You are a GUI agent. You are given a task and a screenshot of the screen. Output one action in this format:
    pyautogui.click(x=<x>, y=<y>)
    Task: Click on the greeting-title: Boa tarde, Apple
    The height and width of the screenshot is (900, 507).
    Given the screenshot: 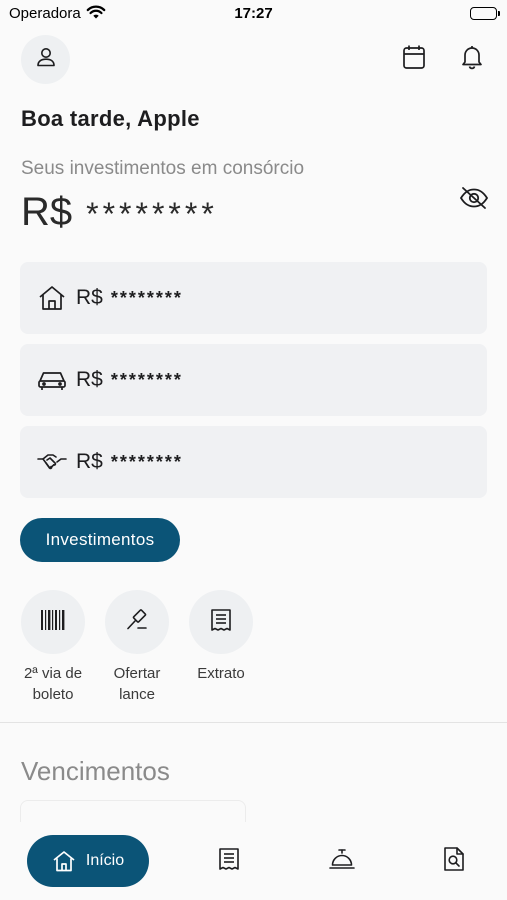 What is the action you would take?
    pyautogui.click(x=110, y=118)
    